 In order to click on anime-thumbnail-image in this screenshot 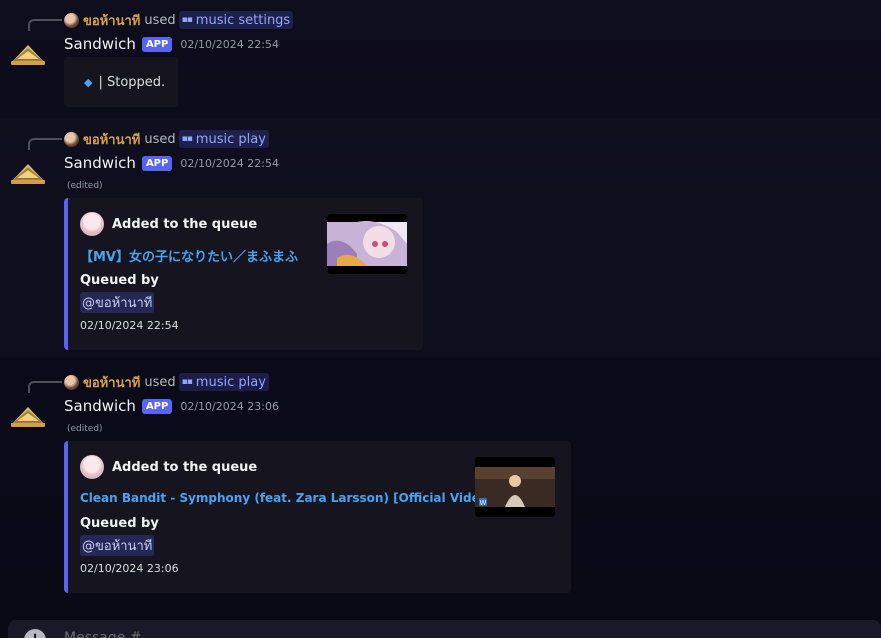, I will do `click(367, 244)`.